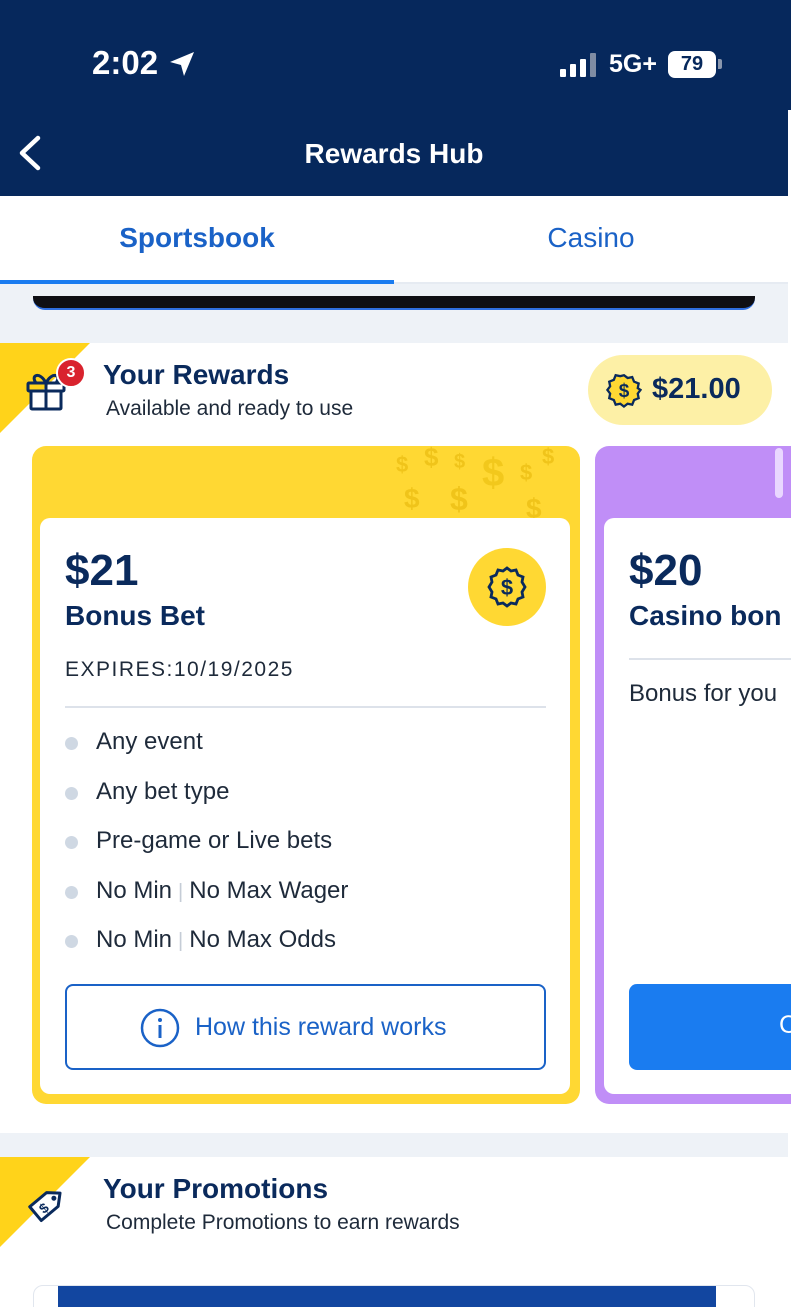 The width and height of the screenshot is (791, 1307). What do you see at coordinates (163, 791) in the screenshot?
I see `feature-text: Any bet type` at bounding box center [163, 791].